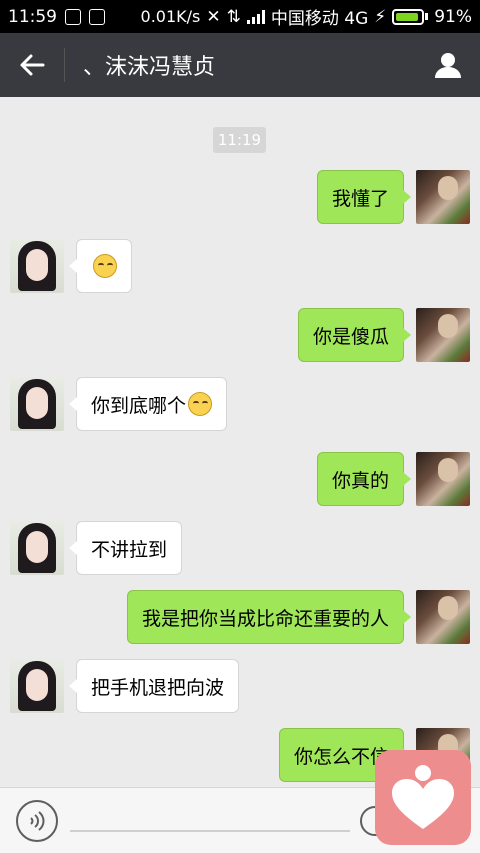 The image size is (480, 853). What do you see at coordinates (64, 65) in the screenshot?
I see `header-divider` at bounding box center [64, 65].